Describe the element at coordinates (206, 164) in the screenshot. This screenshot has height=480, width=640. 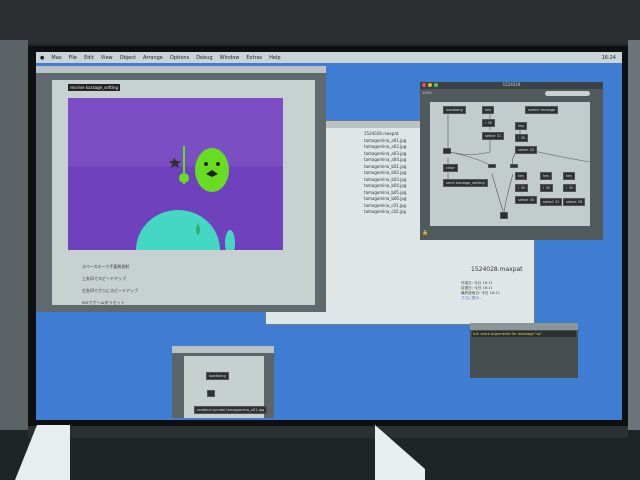
I see `eye-left` at that location.